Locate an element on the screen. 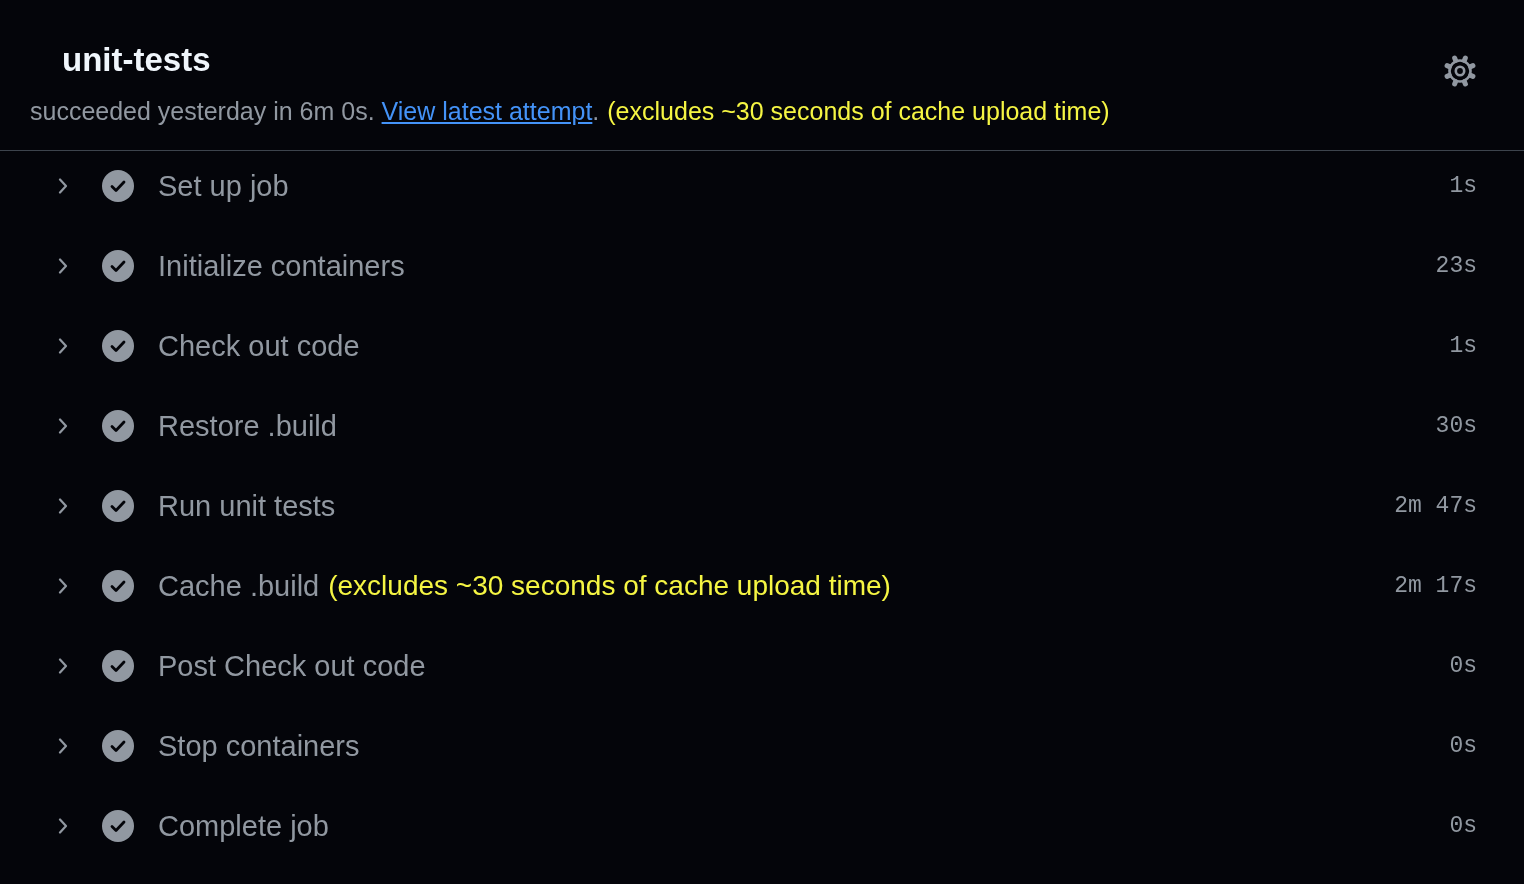 This screenshot has width=1524, height=884. step-name: Set up job is located at coordinates (223, 186).